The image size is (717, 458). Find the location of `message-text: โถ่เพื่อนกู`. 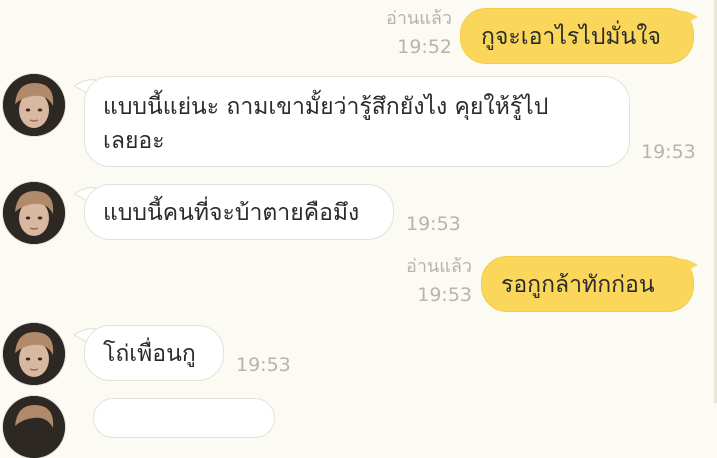

message-text: โถ่เพื่อนกู is located at coordinates (149, 354).